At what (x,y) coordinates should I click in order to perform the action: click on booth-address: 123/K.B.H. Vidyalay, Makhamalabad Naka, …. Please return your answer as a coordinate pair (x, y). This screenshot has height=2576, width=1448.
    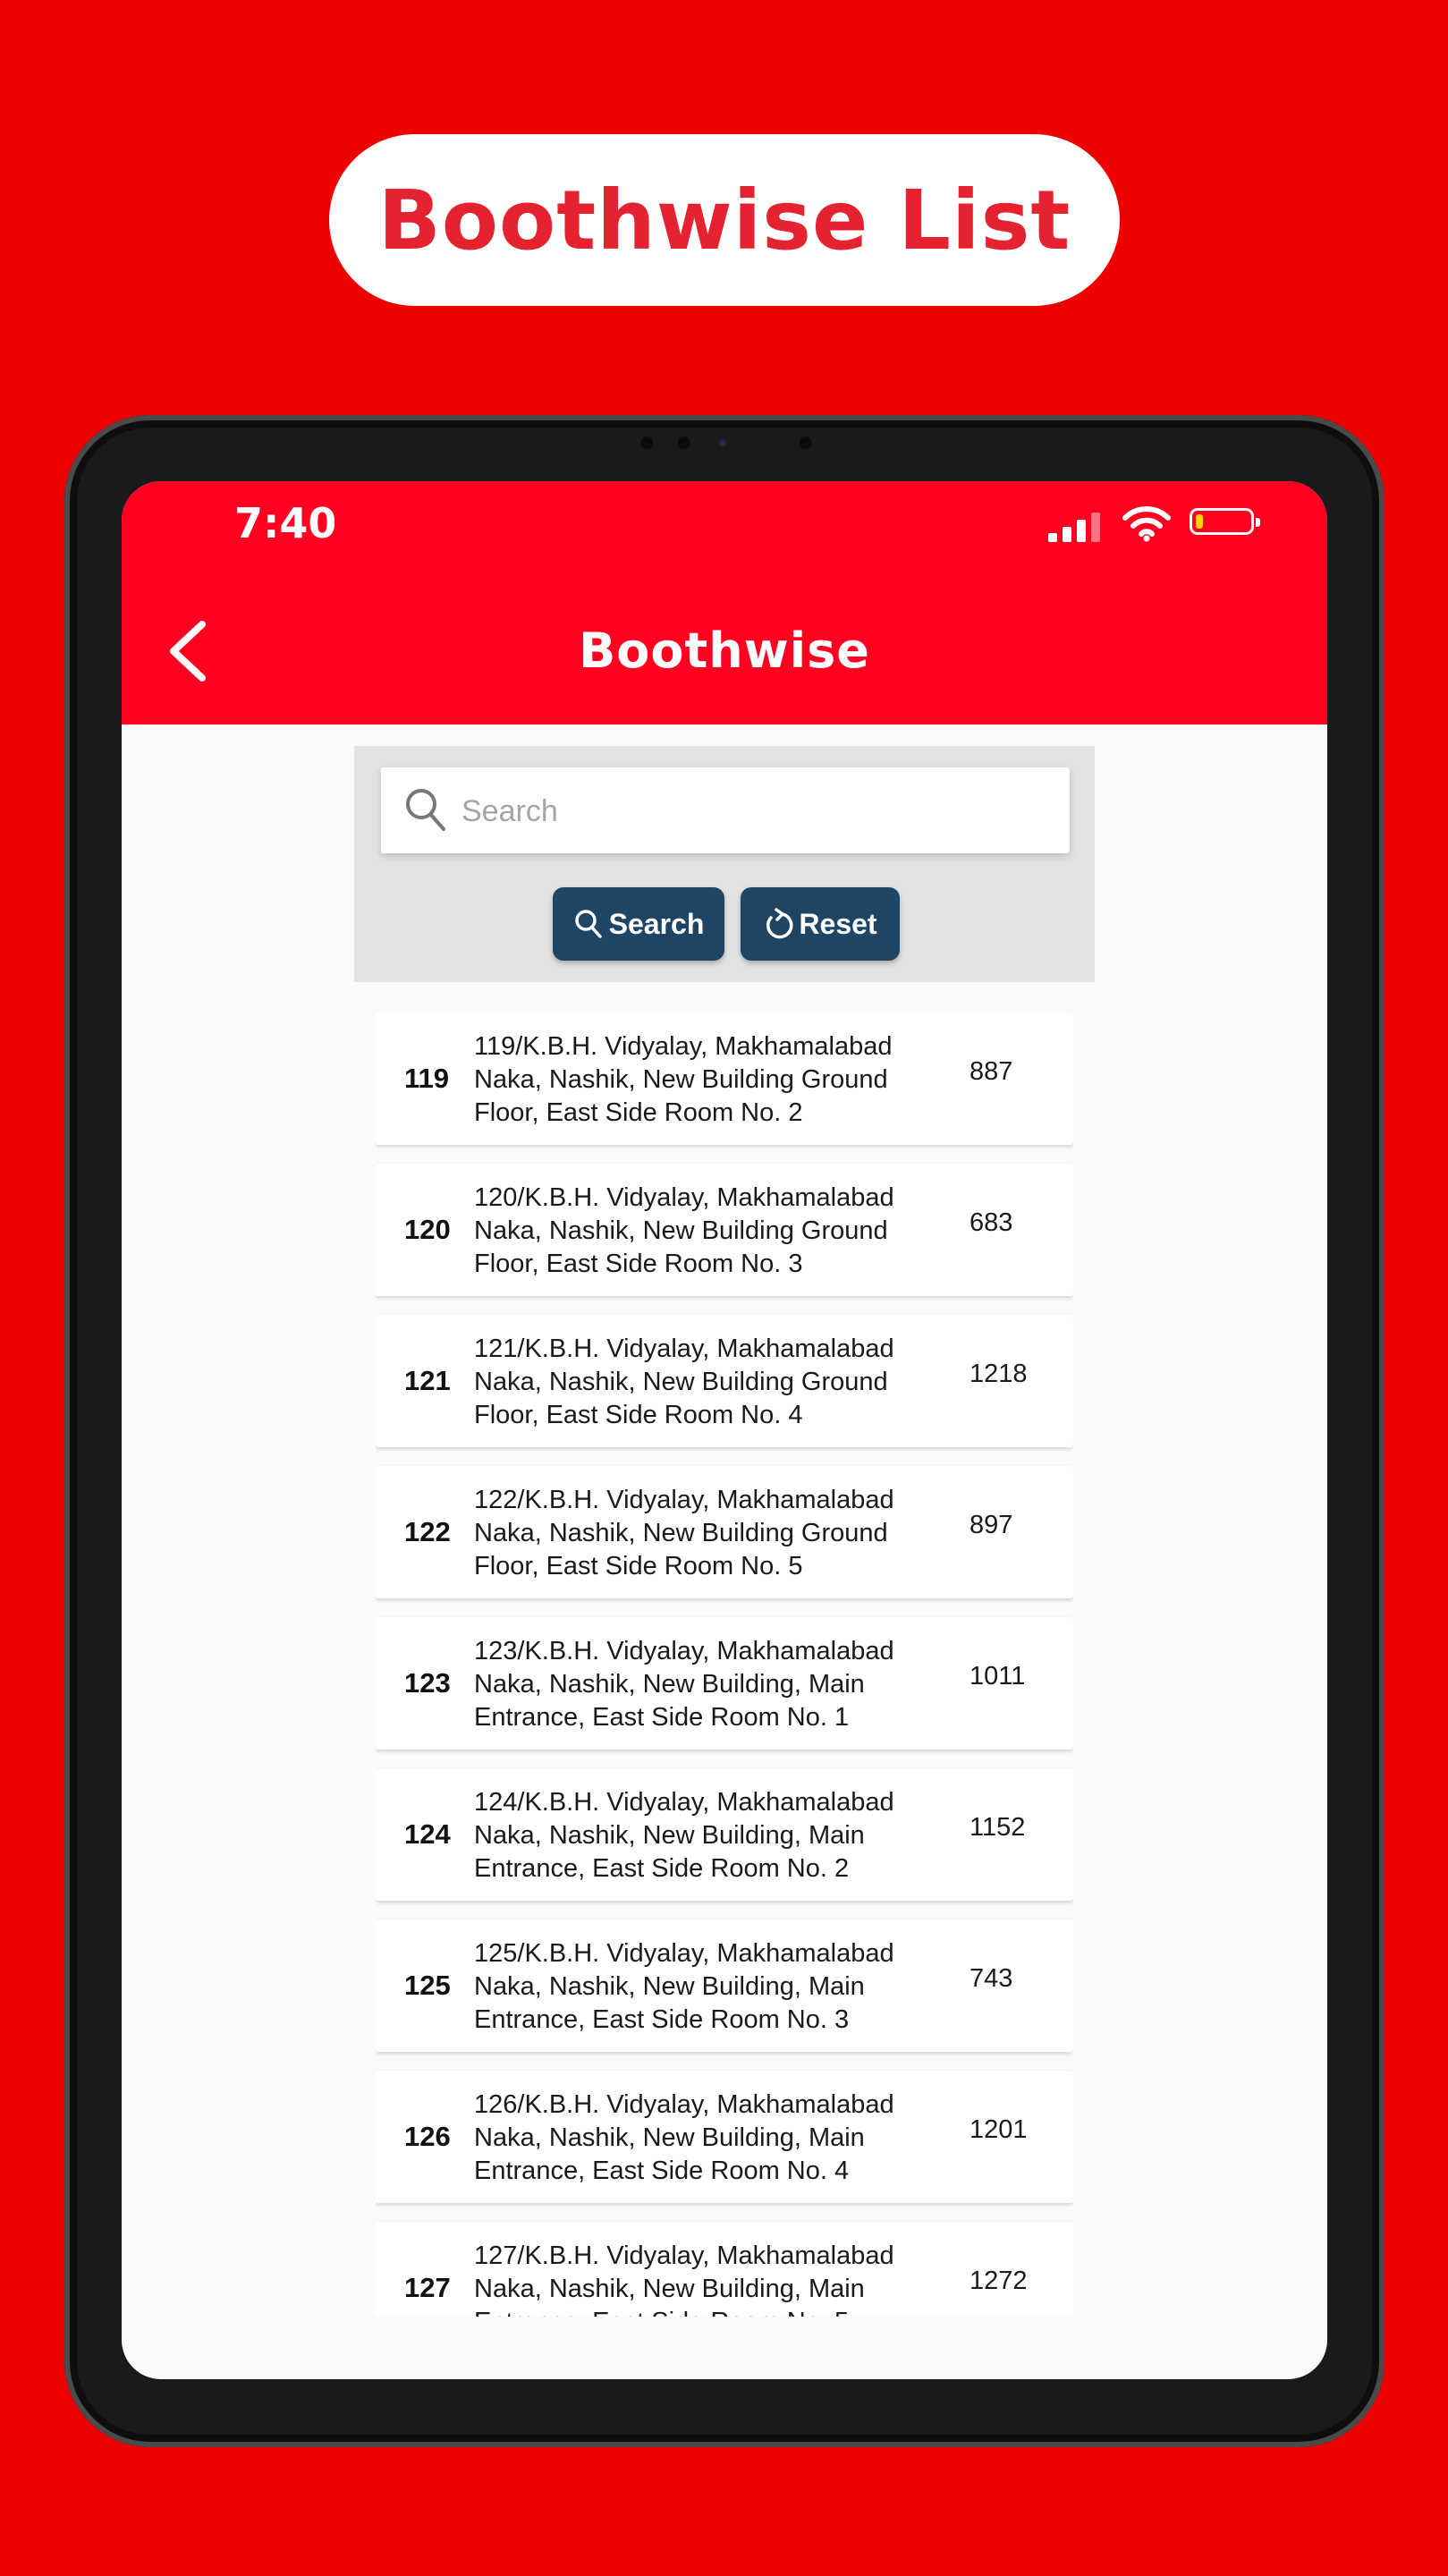
    Looking at the image, I should click on (684, 1684).